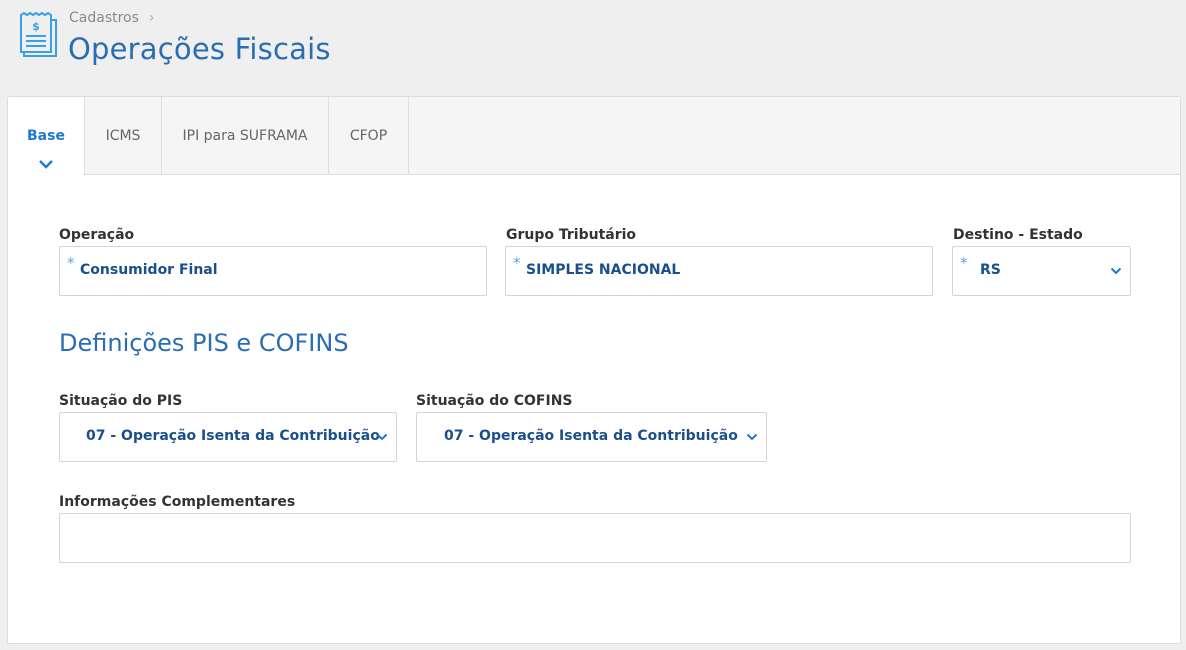 The image size is (1186, 650). I want to click on tab-cfop: CFOP, so click(369, 136).